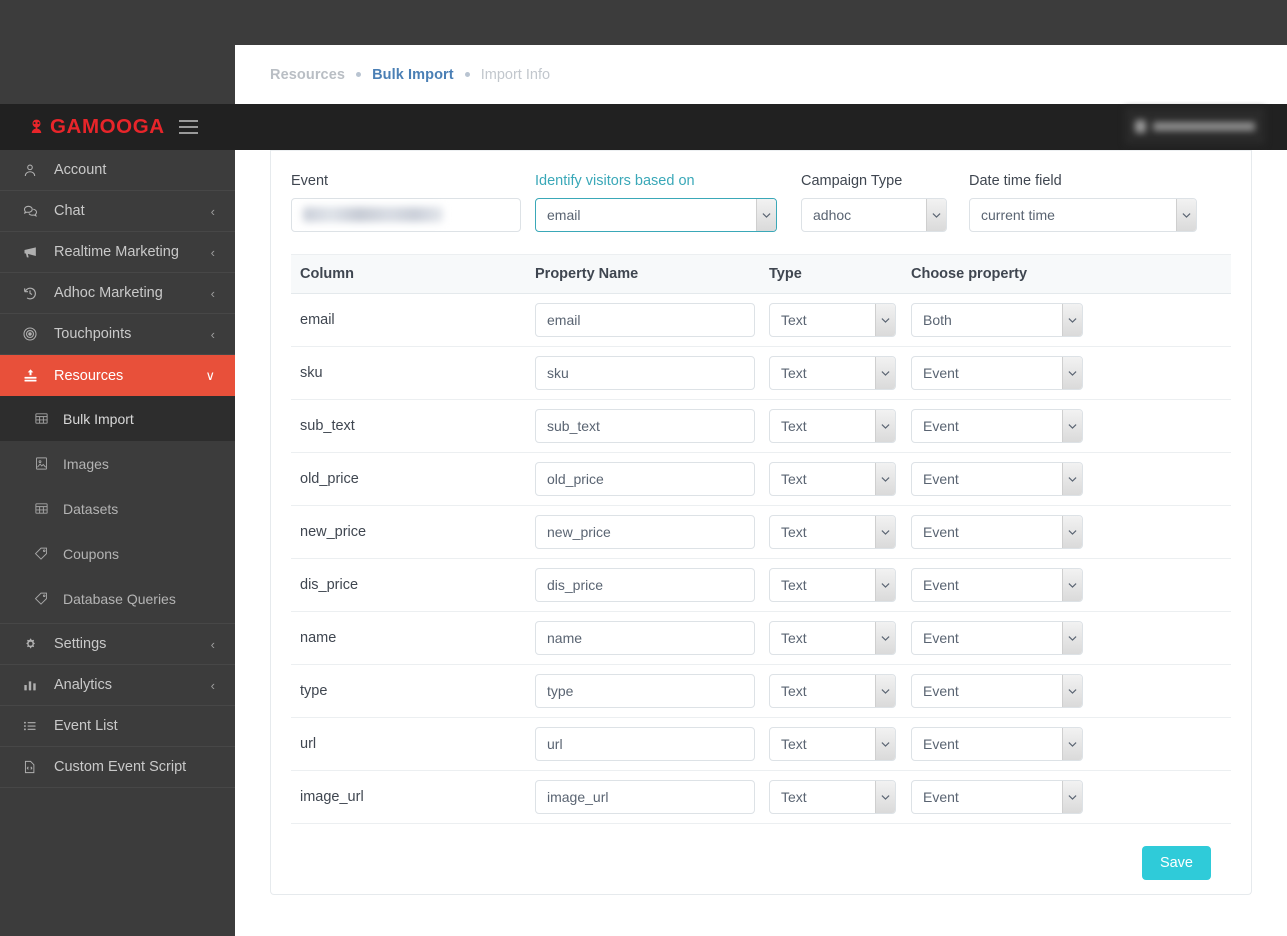  I want to click on image-icon, so click(45, 463).